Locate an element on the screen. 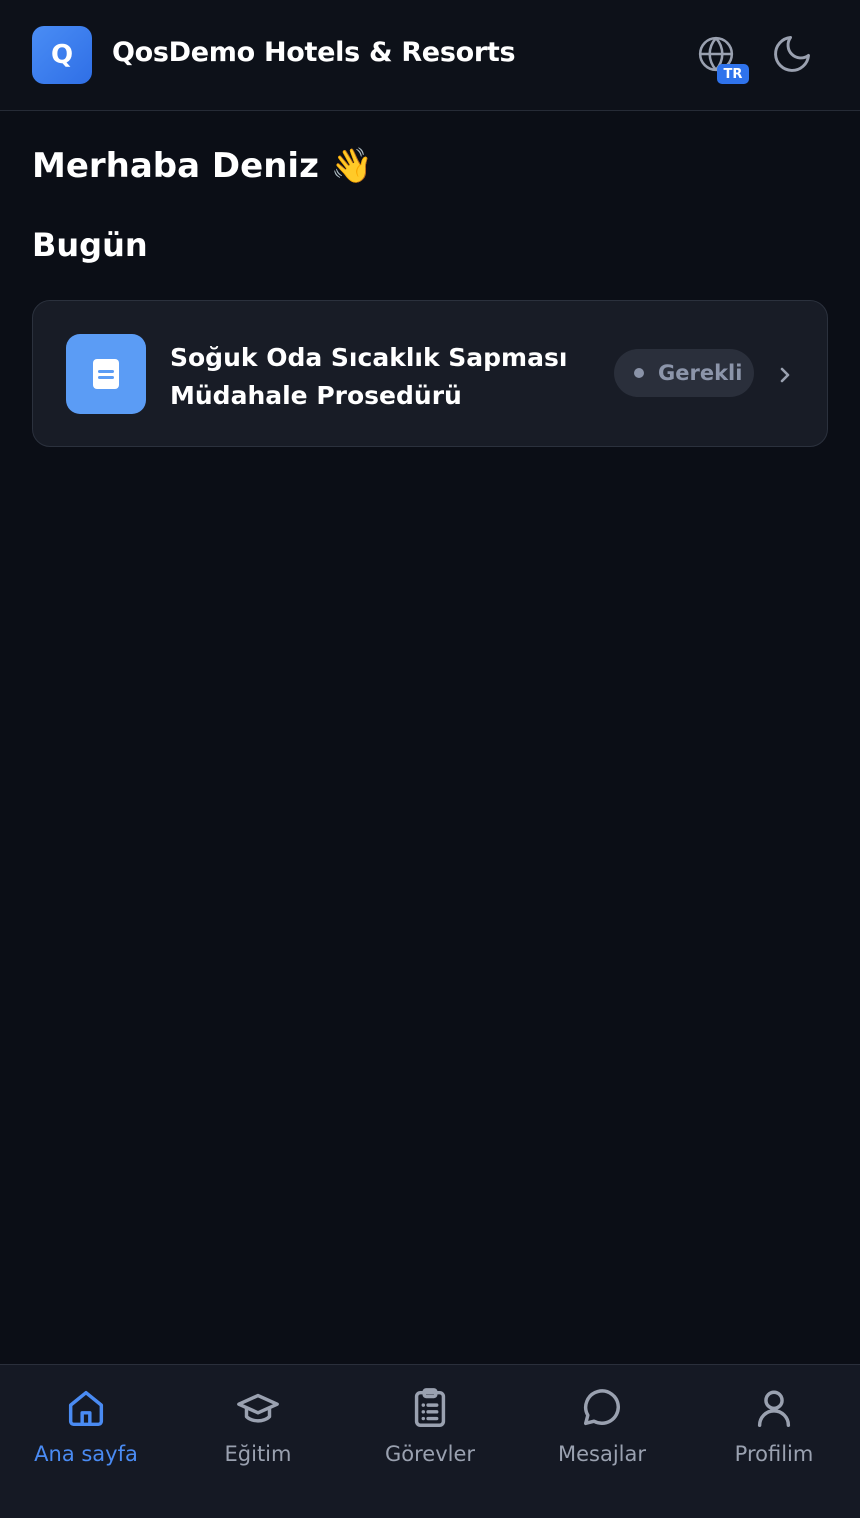  greeting-heading: Merhaba Deniz 👋 is located at coordinates (203, 166).